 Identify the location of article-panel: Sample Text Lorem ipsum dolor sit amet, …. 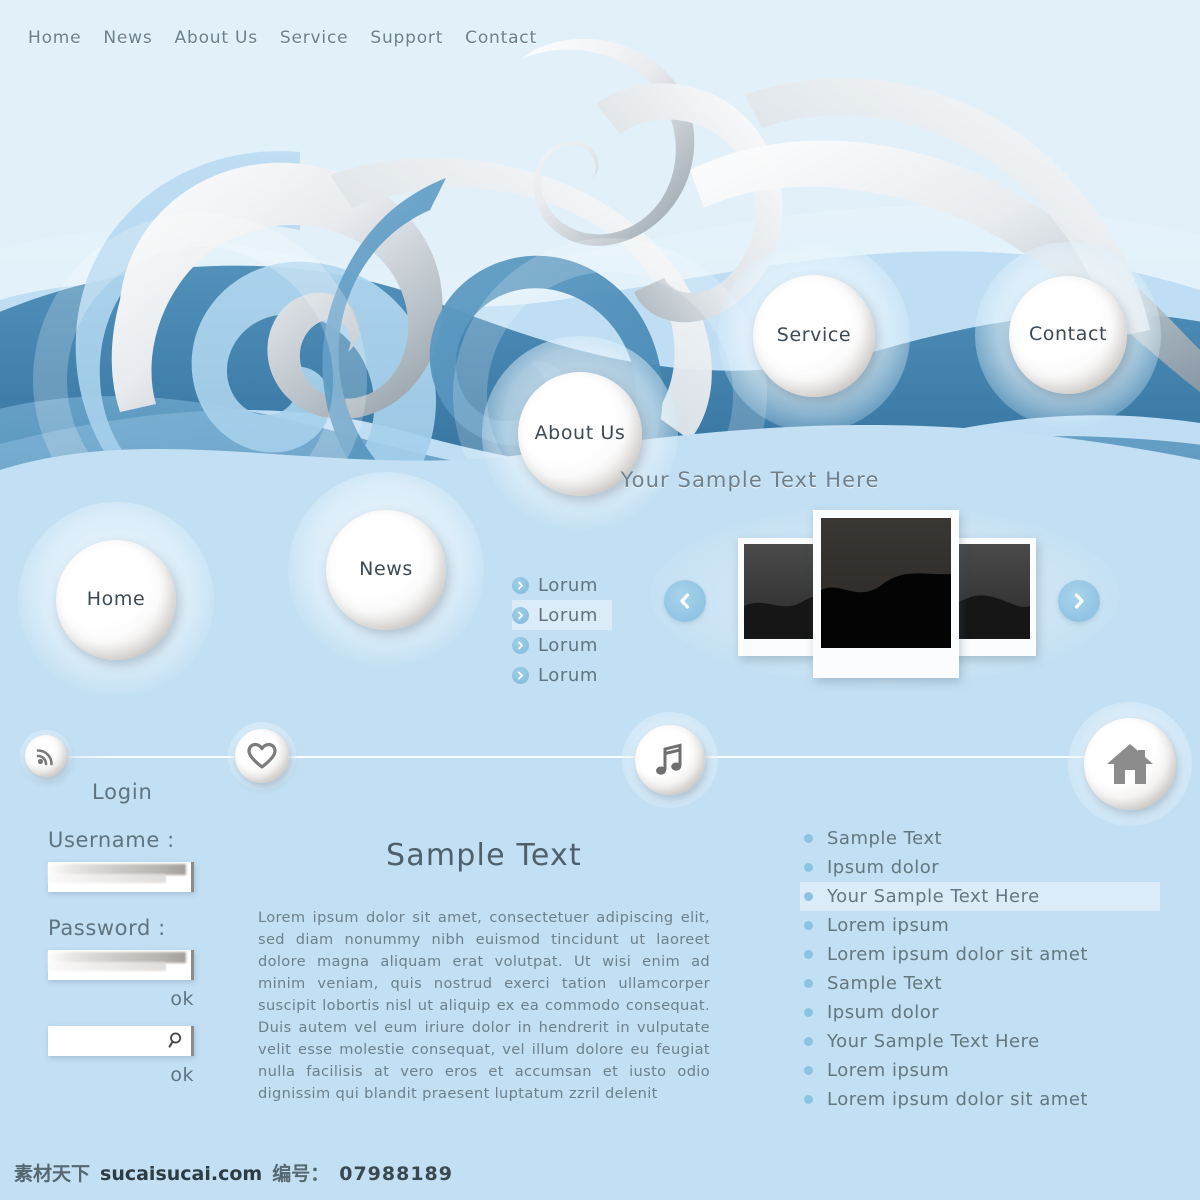
(484, 971).